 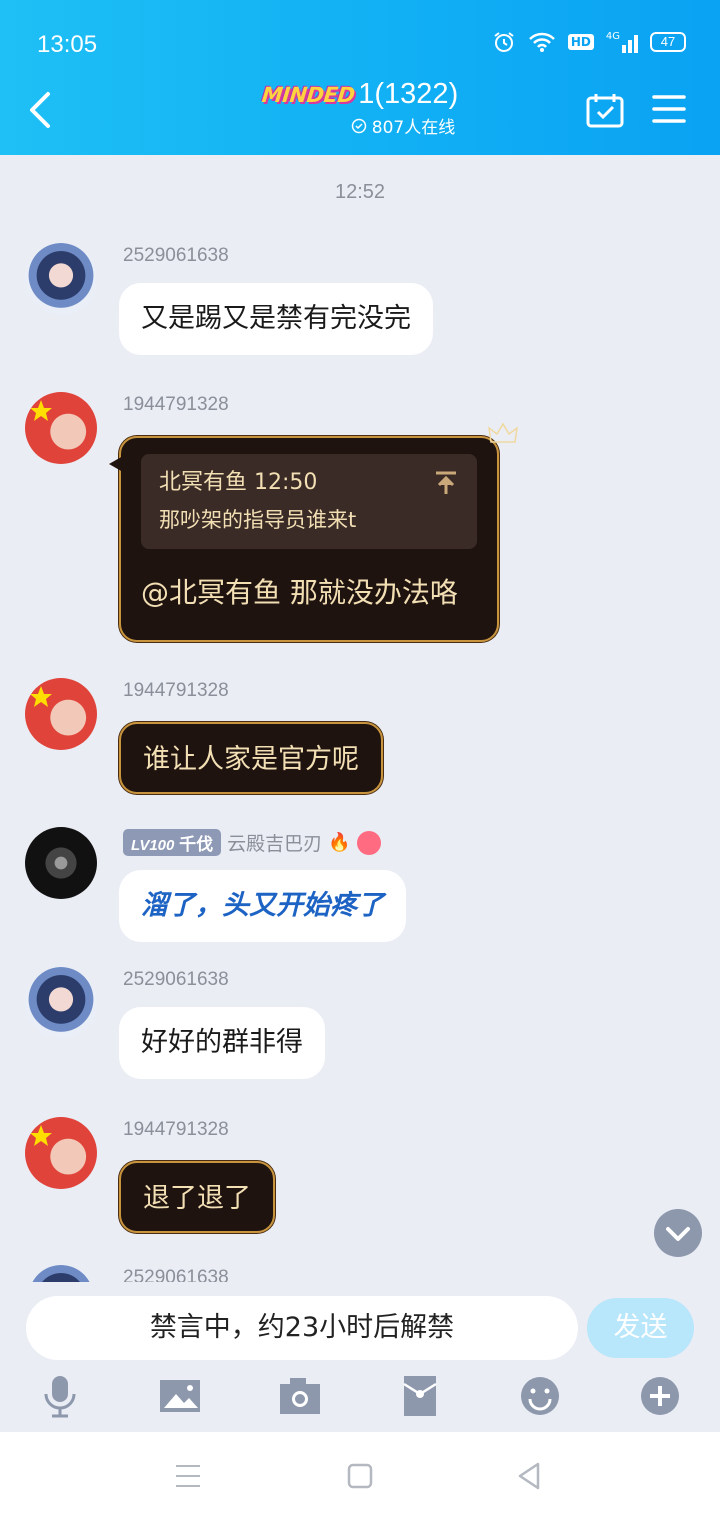 I want to click on battery-icon: 47, so click(x=668, y=42).